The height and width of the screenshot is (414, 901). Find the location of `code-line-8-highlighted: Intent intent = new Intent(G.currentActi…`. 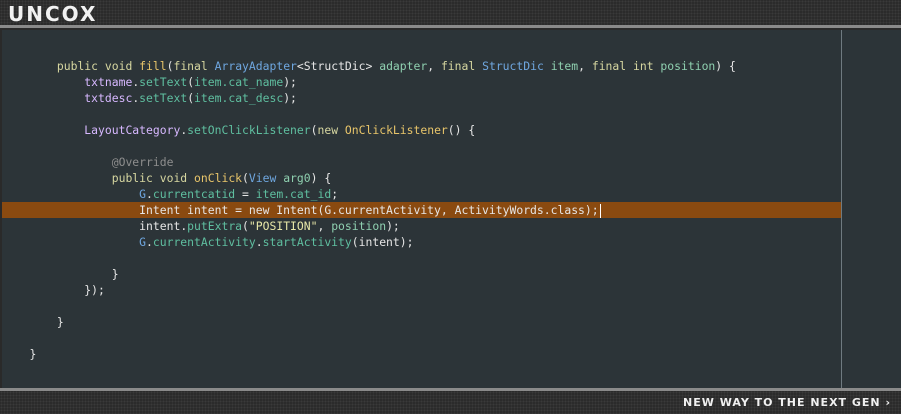

code-line-8-highlighted: Intent intent = new Intent(G.currentActi… is located at coordinates (421, 210).